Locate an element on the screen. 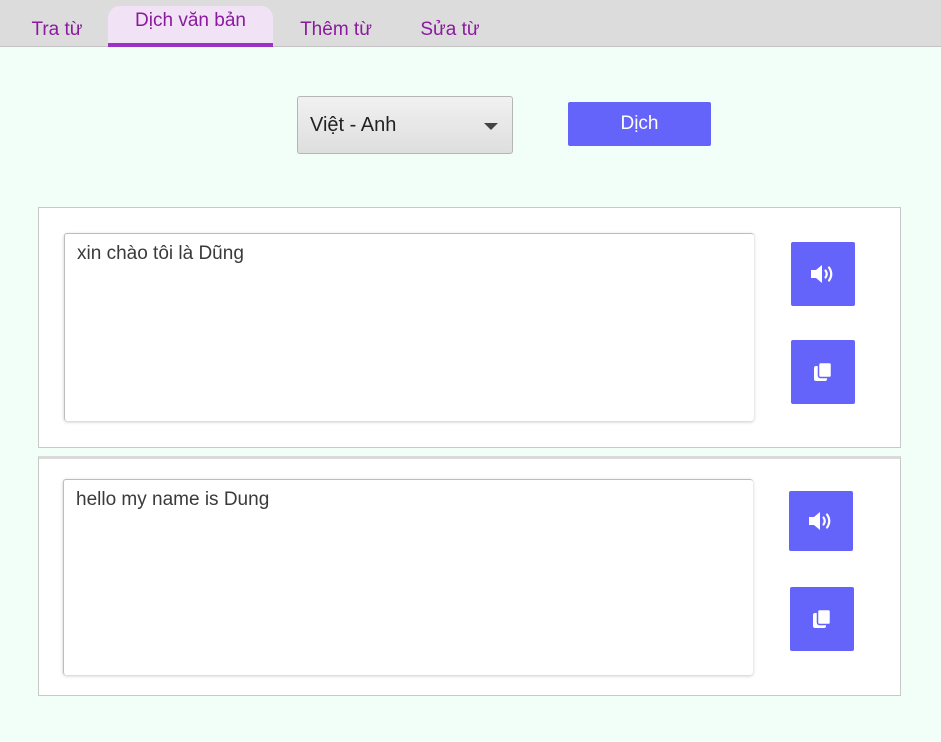 The width and height of the screenshot is (941, 742). translate-button: Dịch is located at coordinates (639, 124).